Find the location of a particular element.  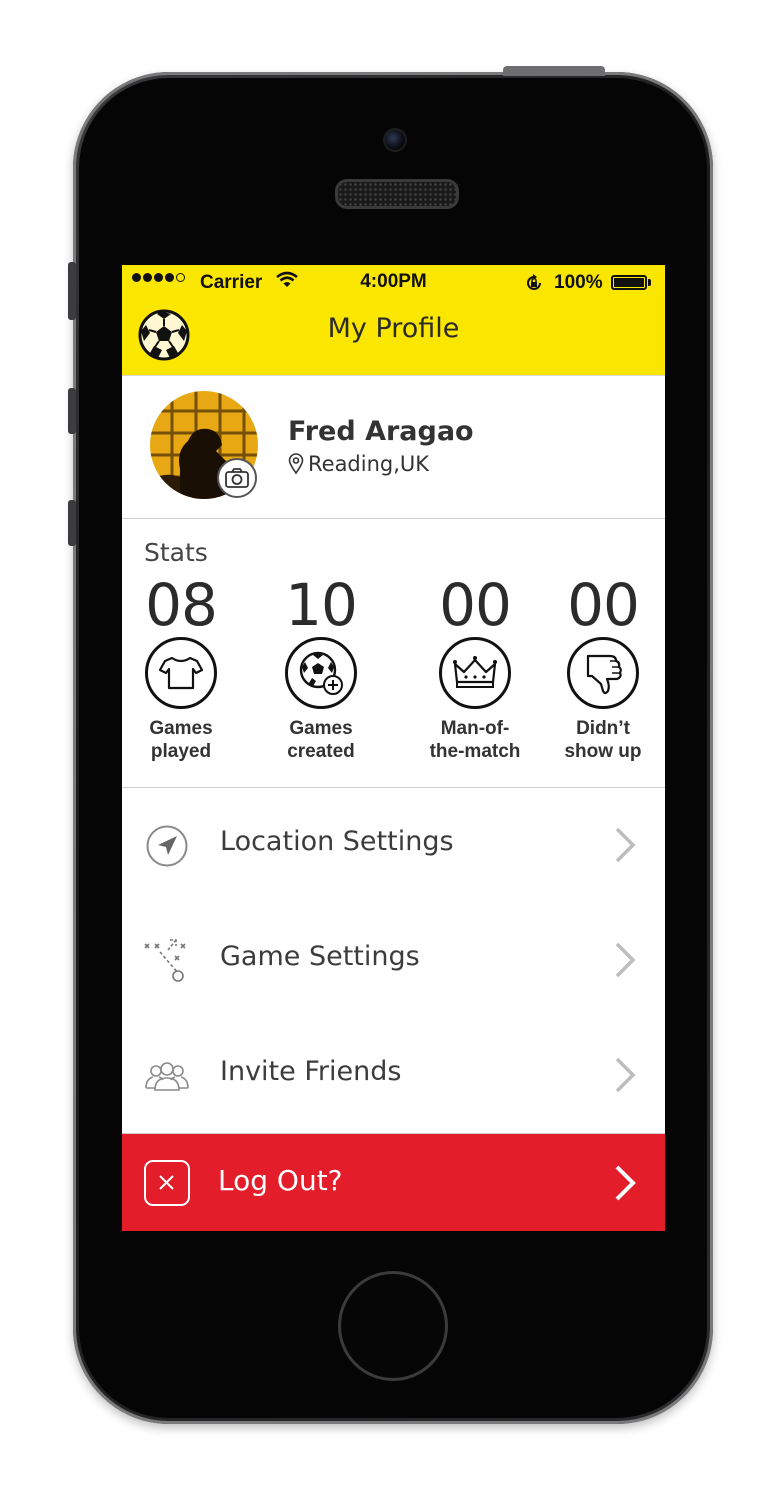

user-location: Reading,UK is located at coordinates (358, 464).